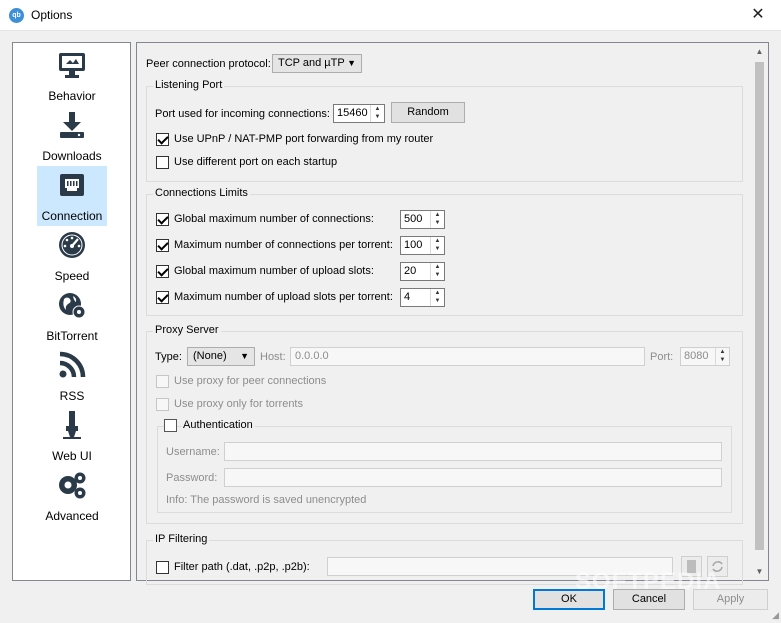  Describe the element at coordinates (311, 63) in the screenshot. I see `protocol-select-value: TCP and µTP` at that location.